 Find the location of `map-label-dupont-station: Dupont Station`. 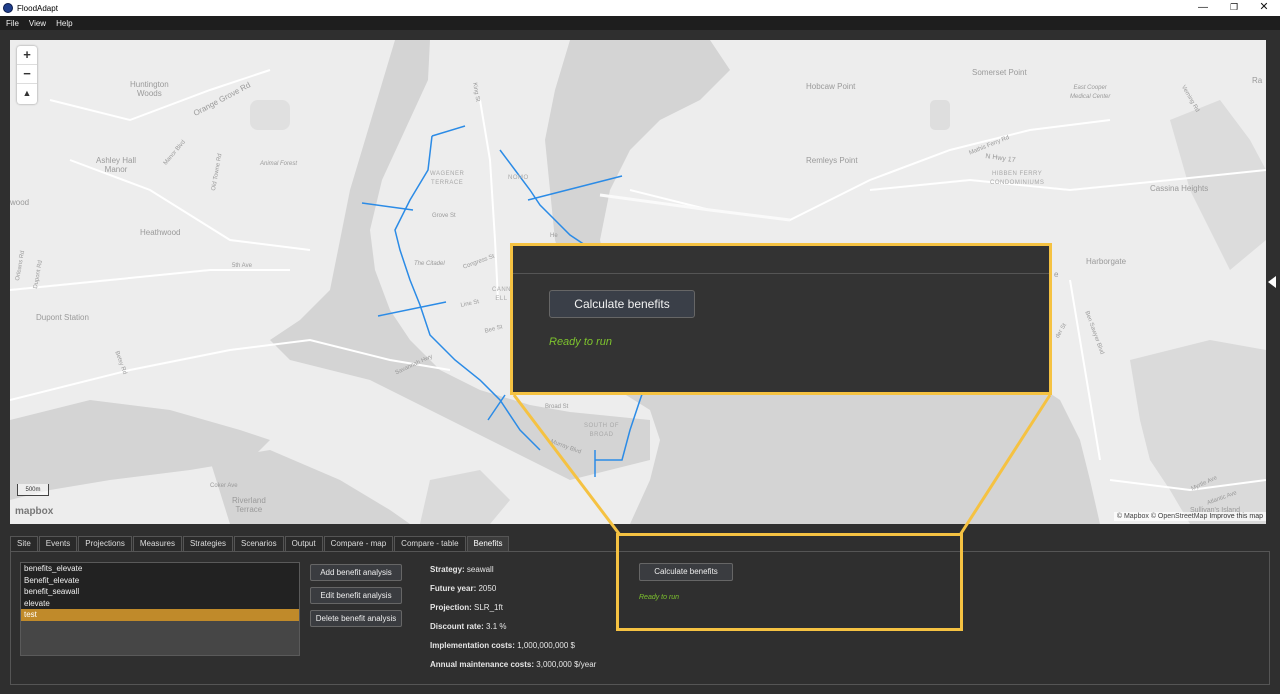

map-label-dupont-station: Dupont Station is located at coordinates (62, 317).